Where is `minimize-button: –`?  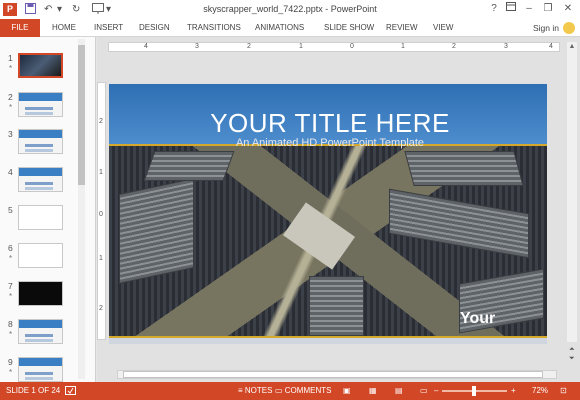
minimize-button: – is located at coordinates (529, 9).